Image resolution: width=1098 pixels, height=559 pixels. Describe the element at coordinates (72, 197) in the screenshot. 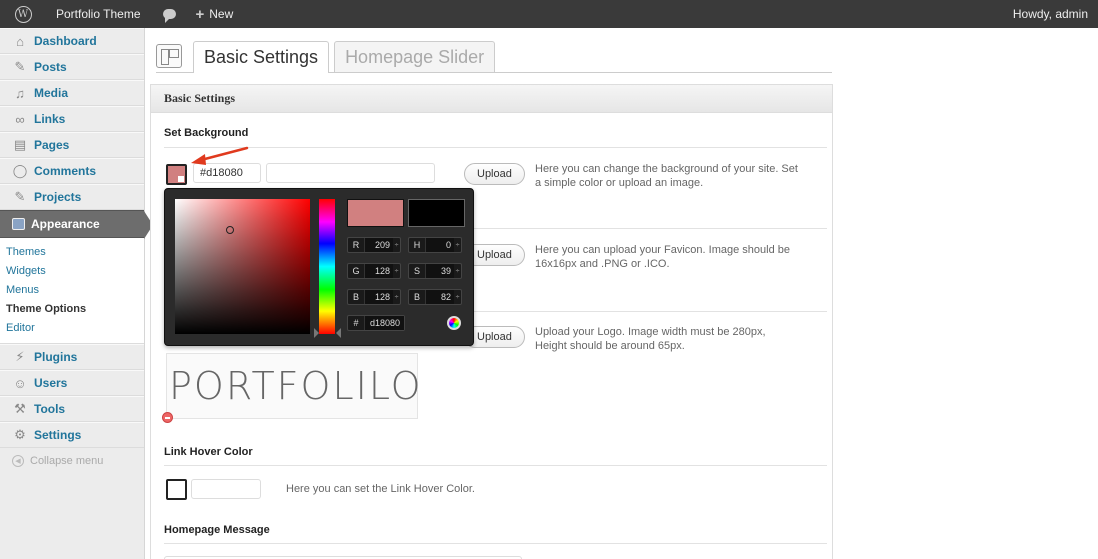

I see `sidebar-item-projects: ✎ Projects` at that location.